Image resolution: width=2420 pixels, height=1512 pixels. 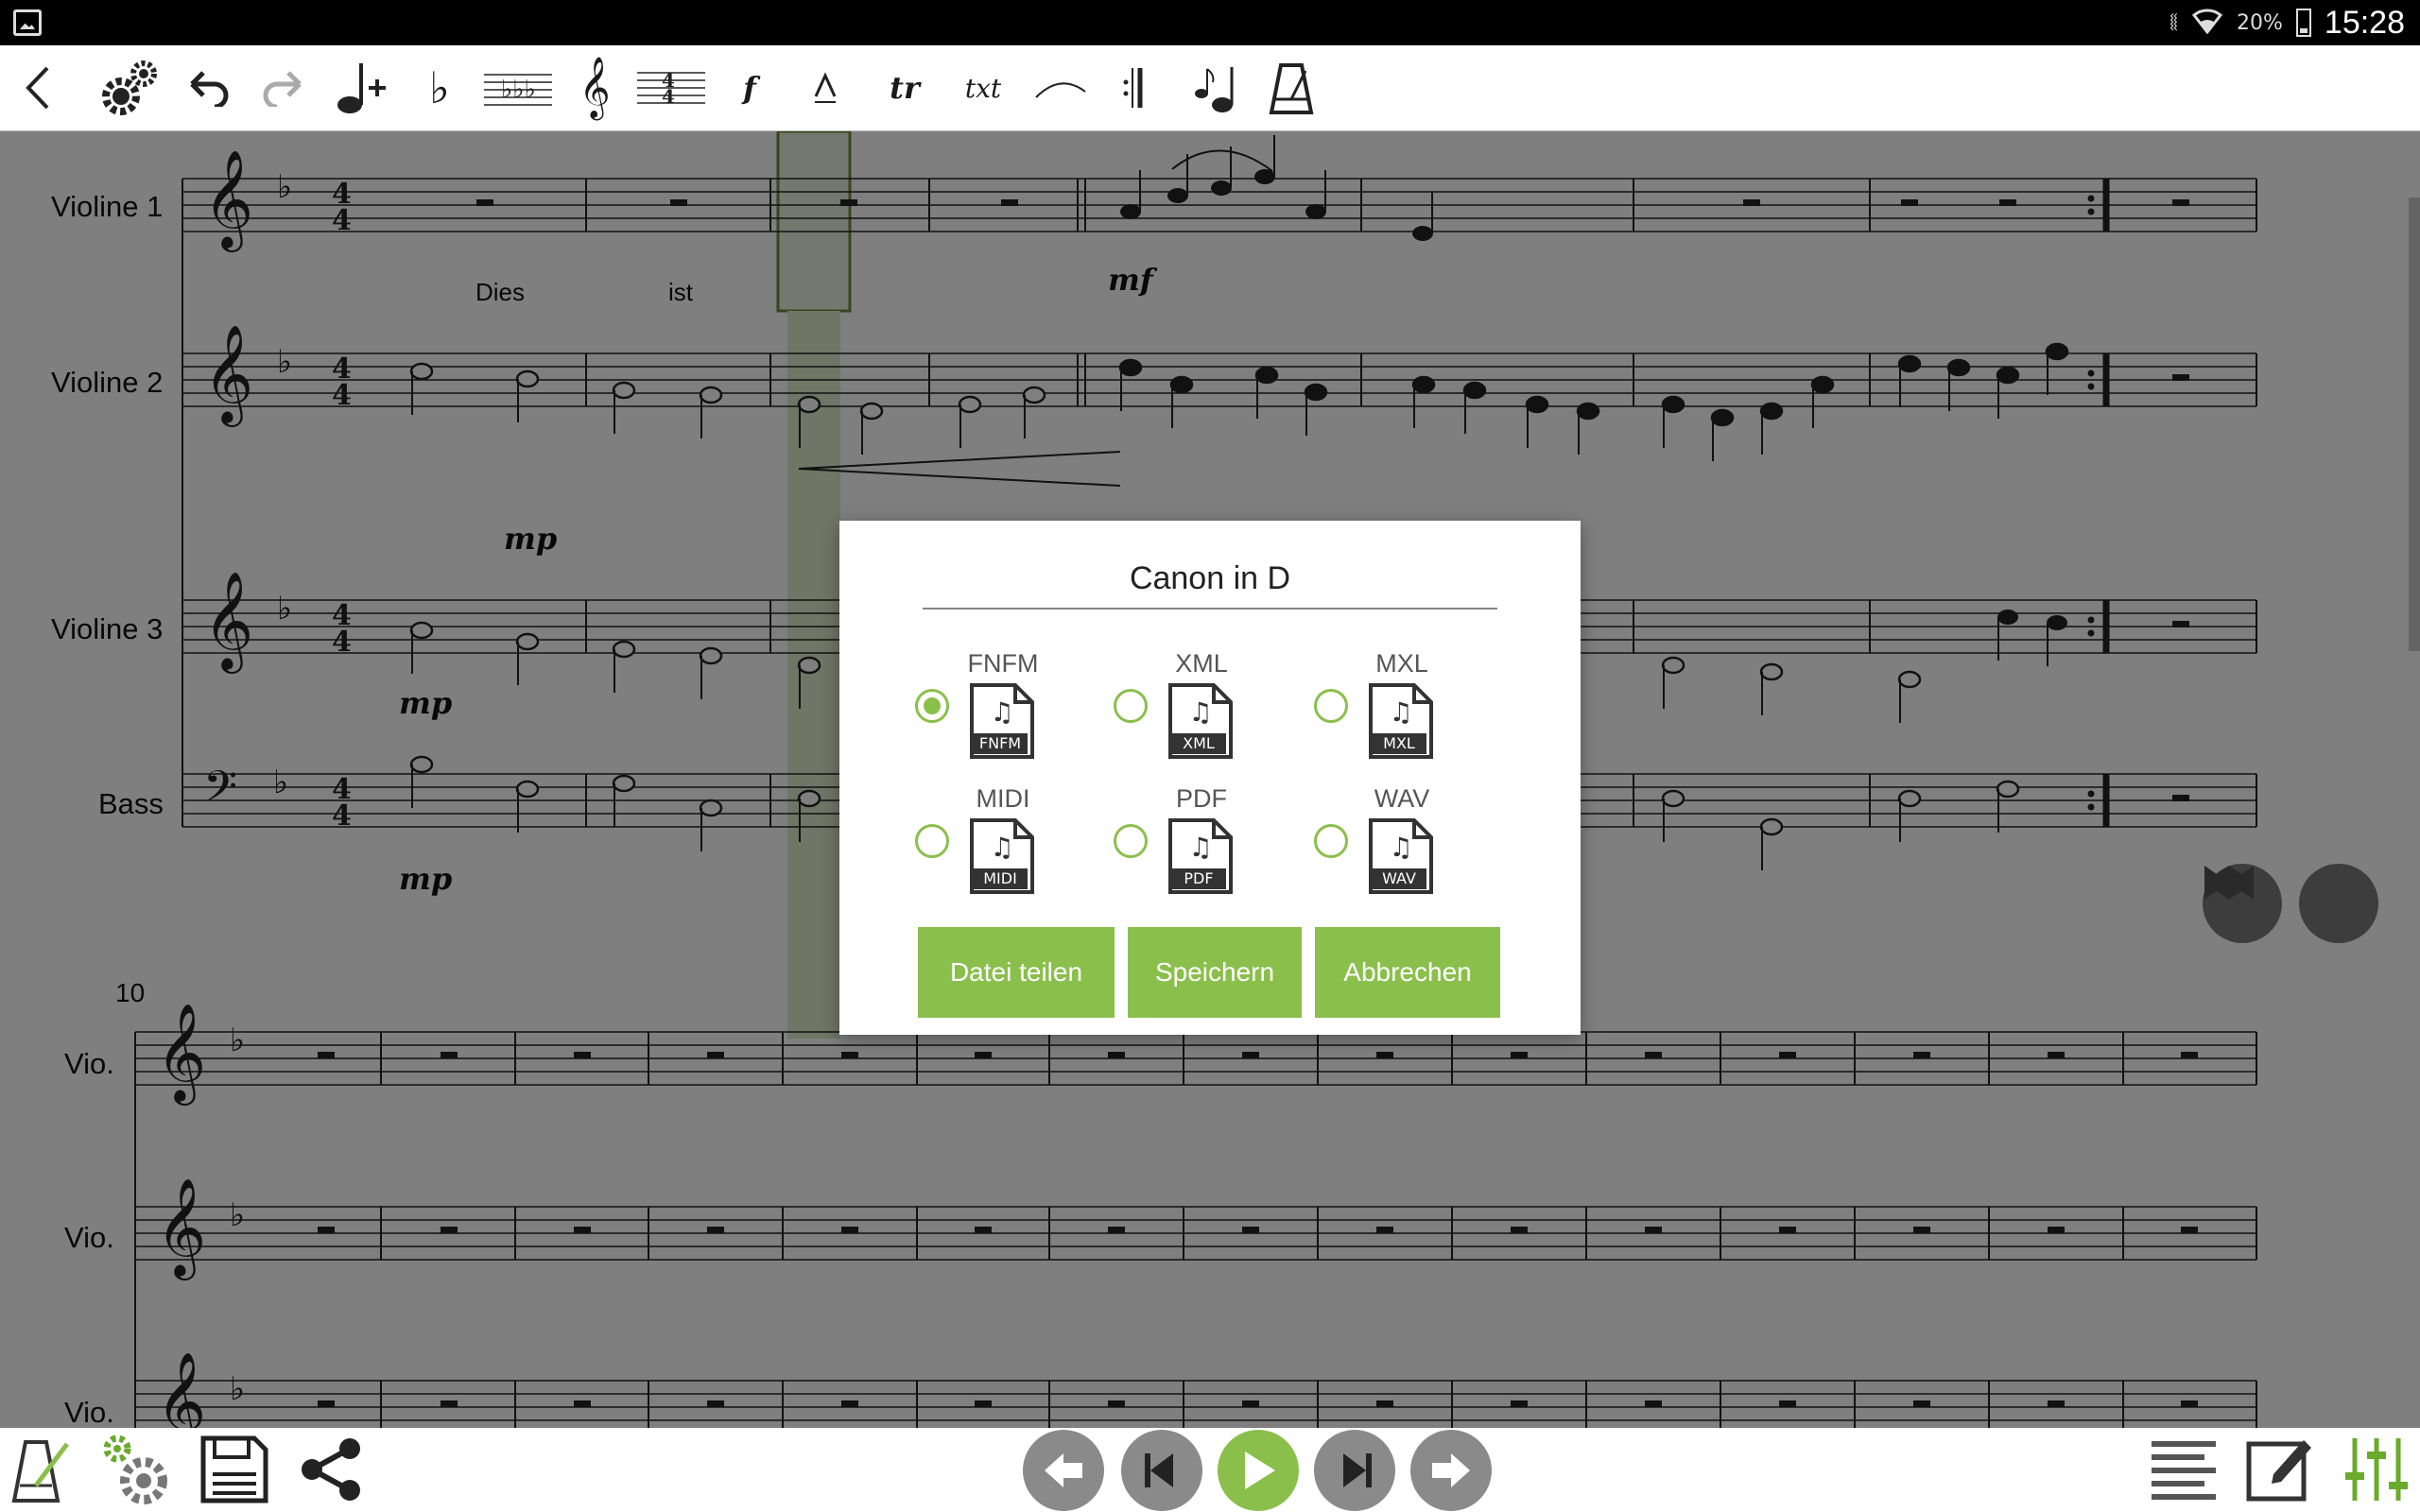 I want to click on format-label: MIDI, so click(x=1003, y=798).